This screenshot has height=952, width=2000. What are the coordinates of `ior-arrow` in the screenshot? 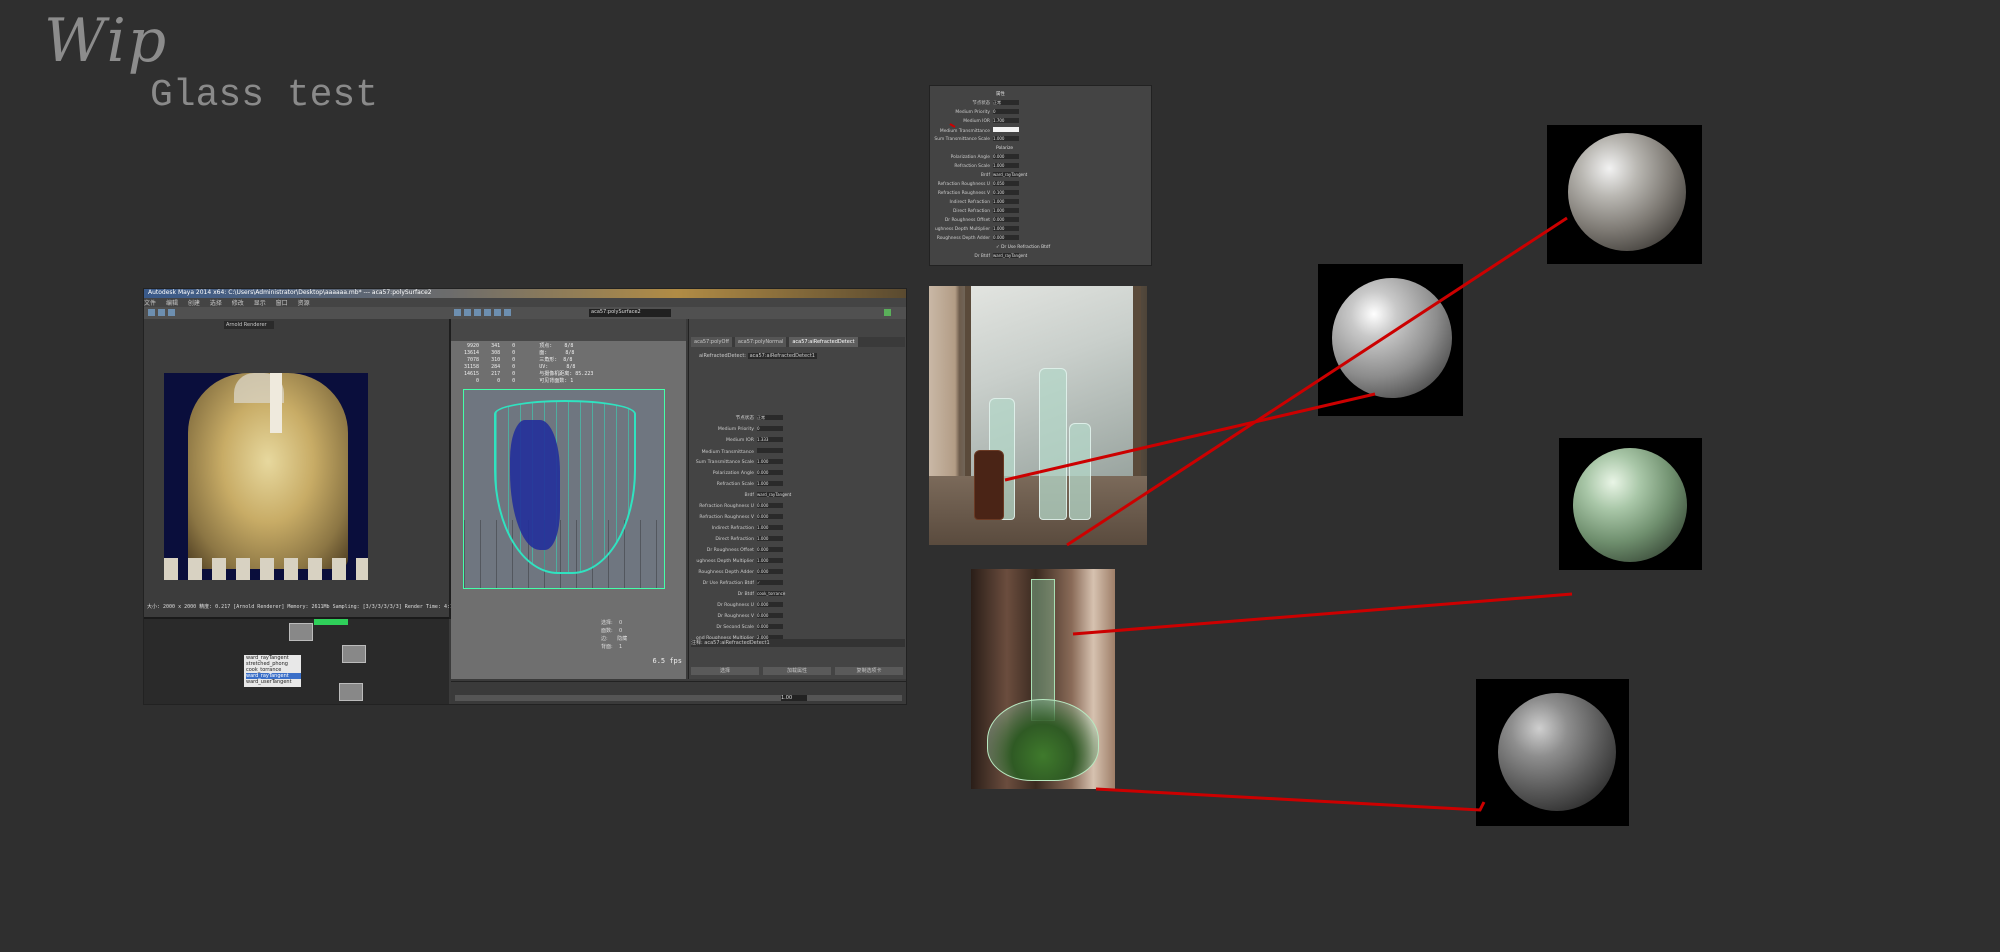 It's located at (952, 125).